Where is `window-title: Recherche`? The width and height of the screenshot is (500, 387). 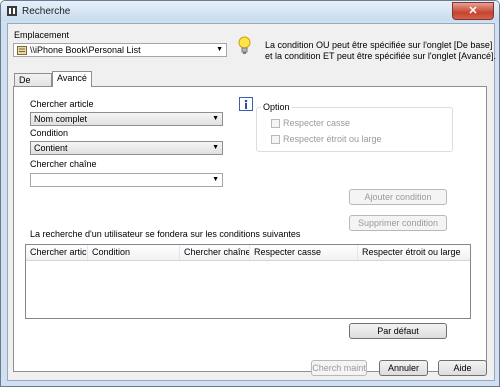
window-title: Recherche is located at coordinates (46, 11).